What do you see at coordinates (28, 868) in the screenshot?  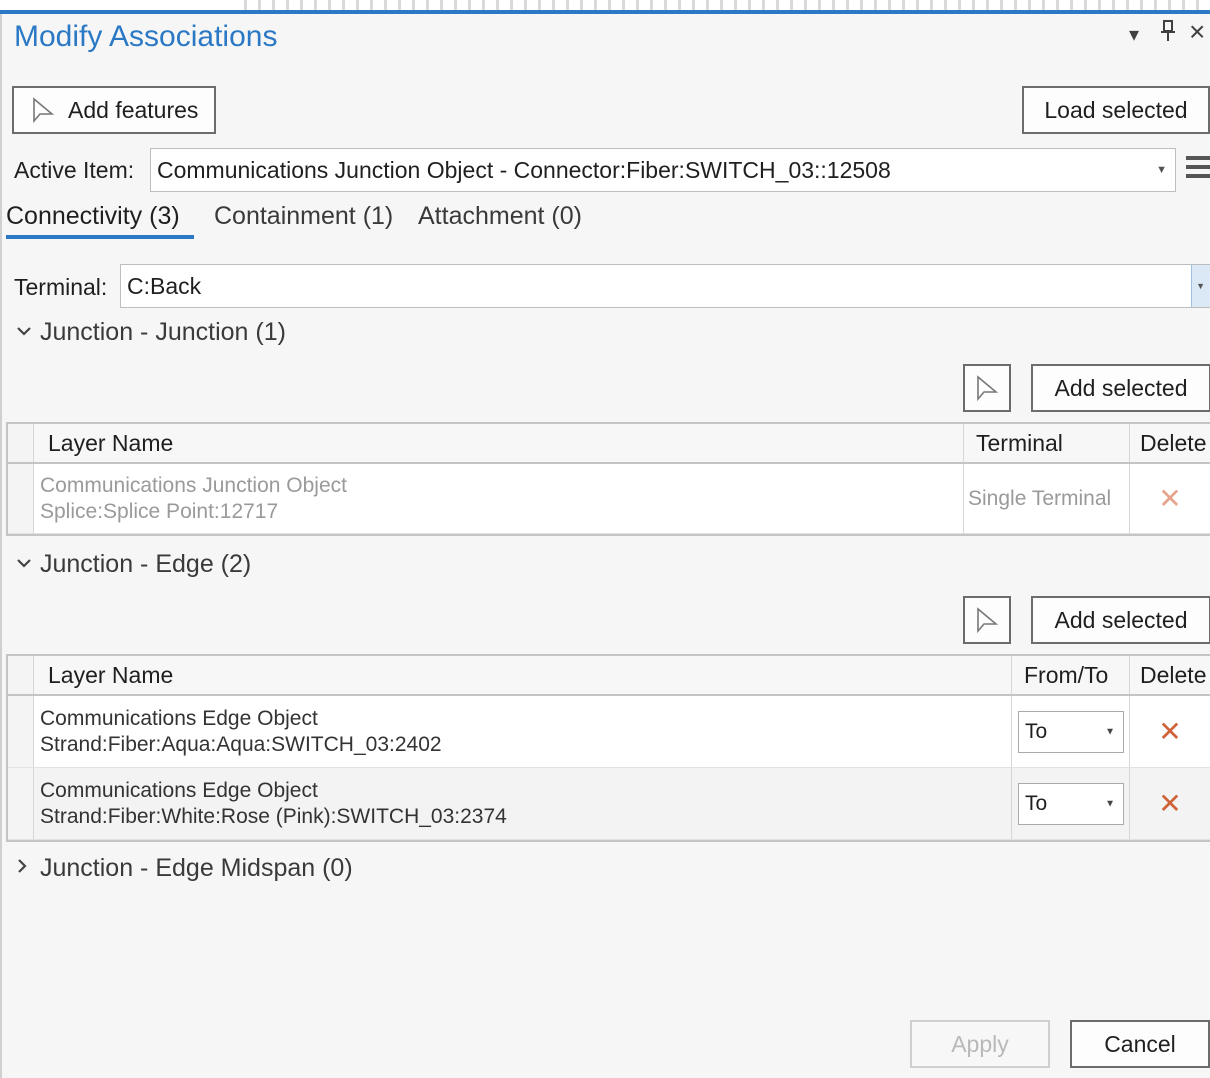 I see `chevron-right-icon` at bounding box center [28, 868].